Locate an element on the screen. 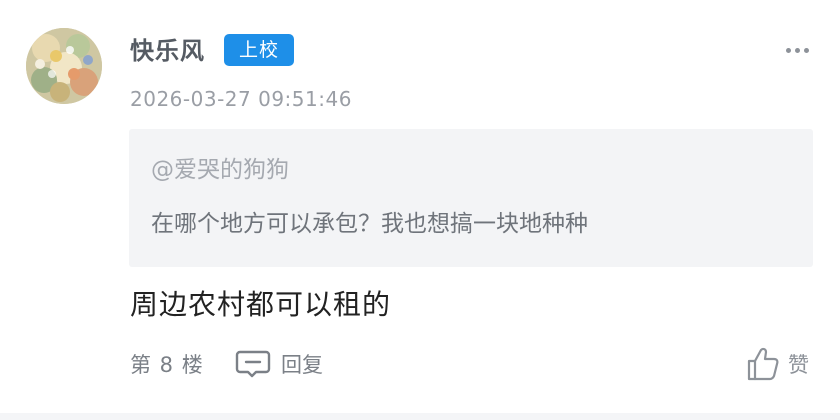 Image resolution: width=840 pixels, height=420 pixels. quoted-comment-text: 在哪个地方可以承包？我也想搞一块地种种 is located at coordinates (369, 224).